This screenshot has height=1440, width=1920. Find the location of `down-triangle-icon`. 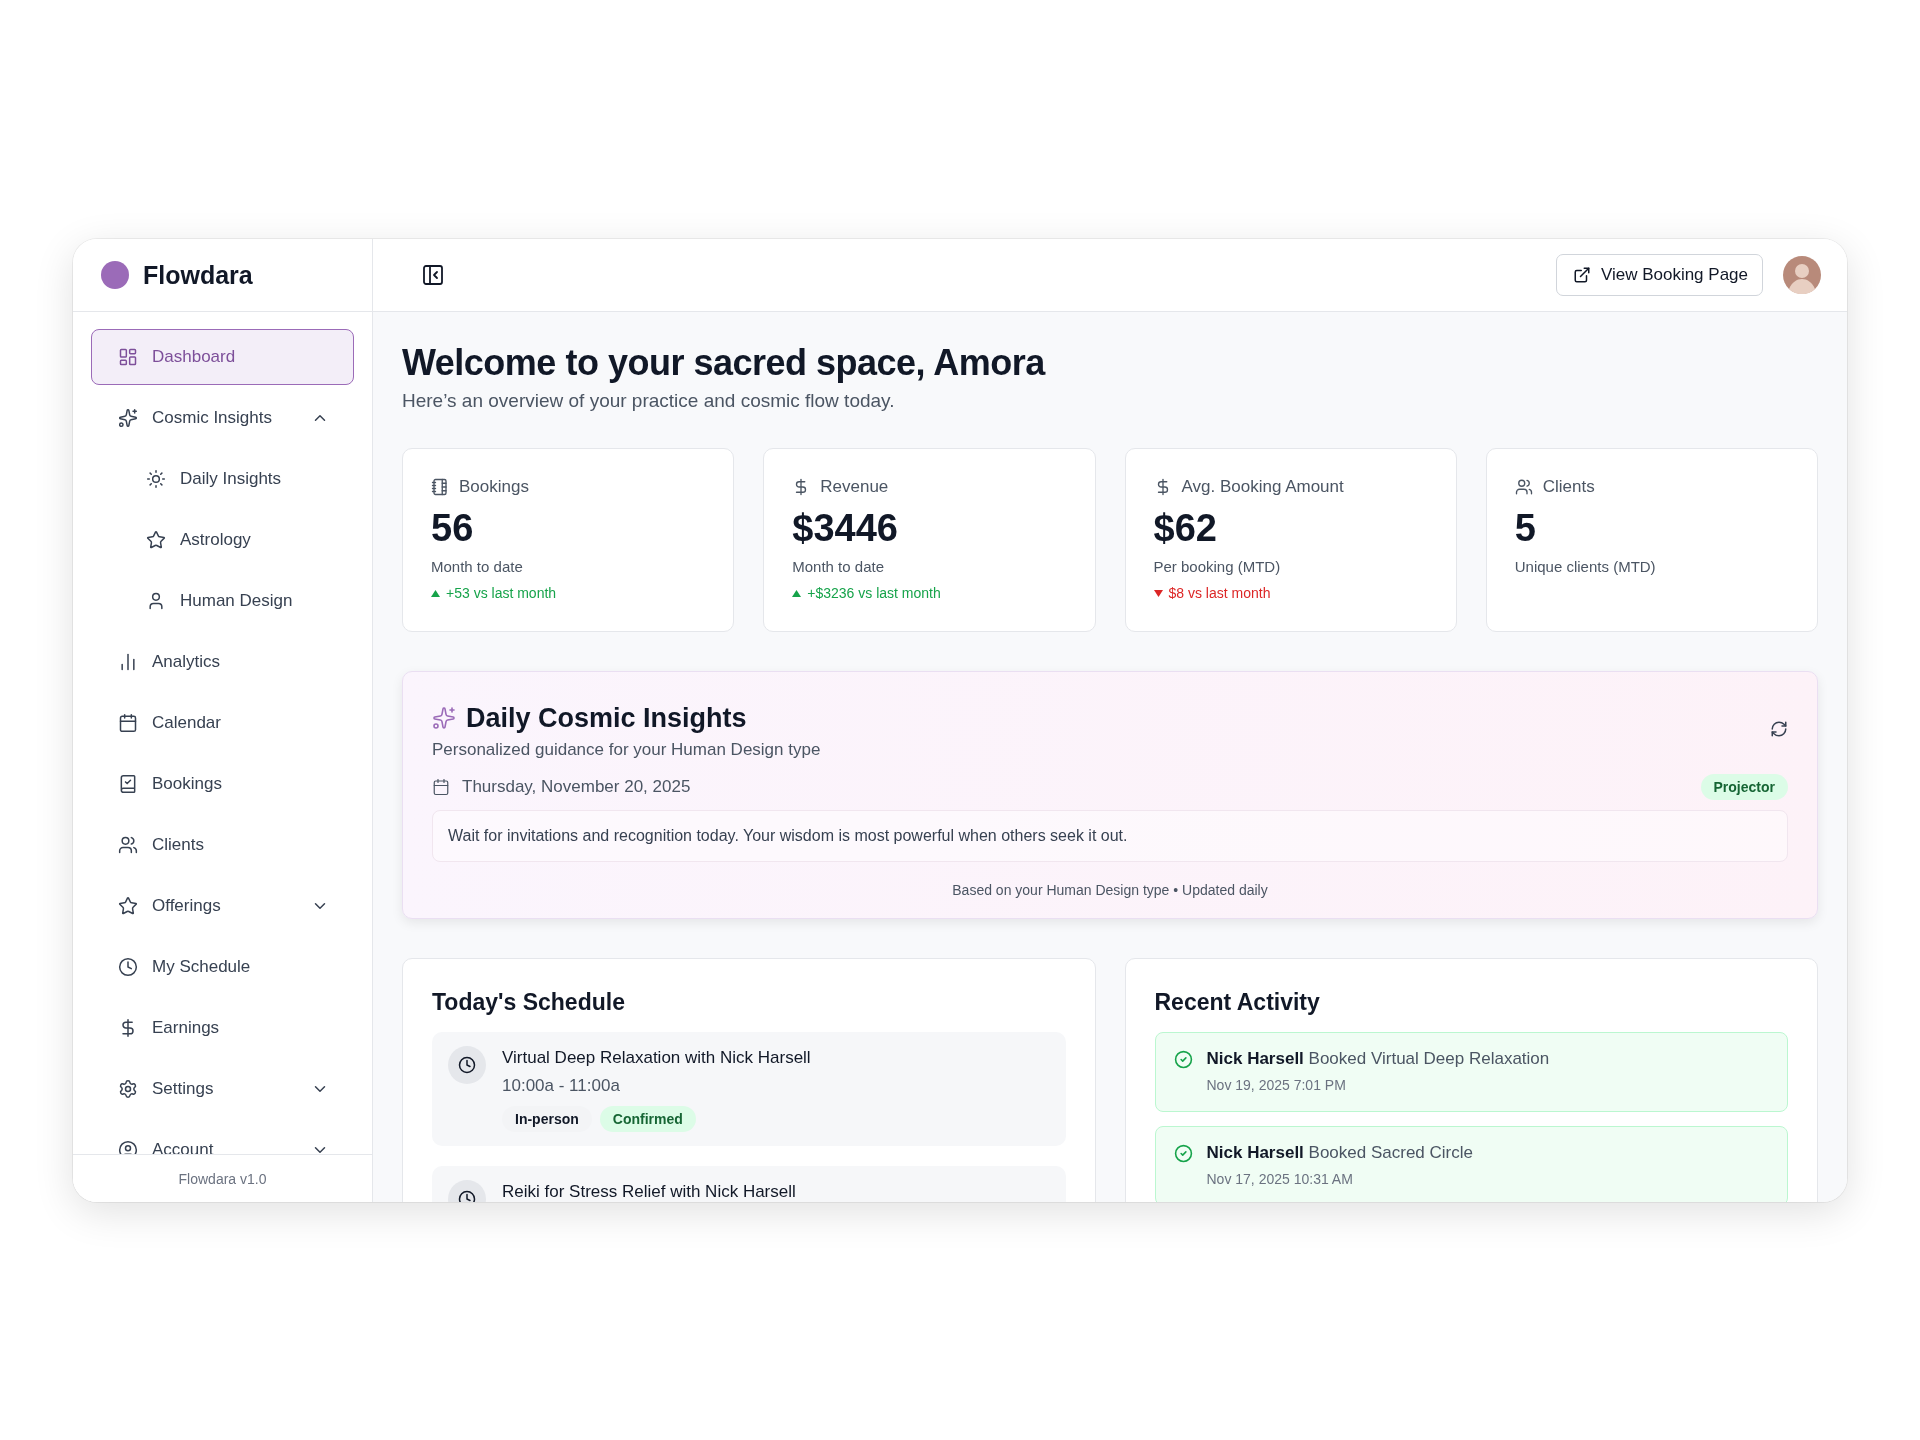

down-triangle-icon is located at coordinates (1158, 593).